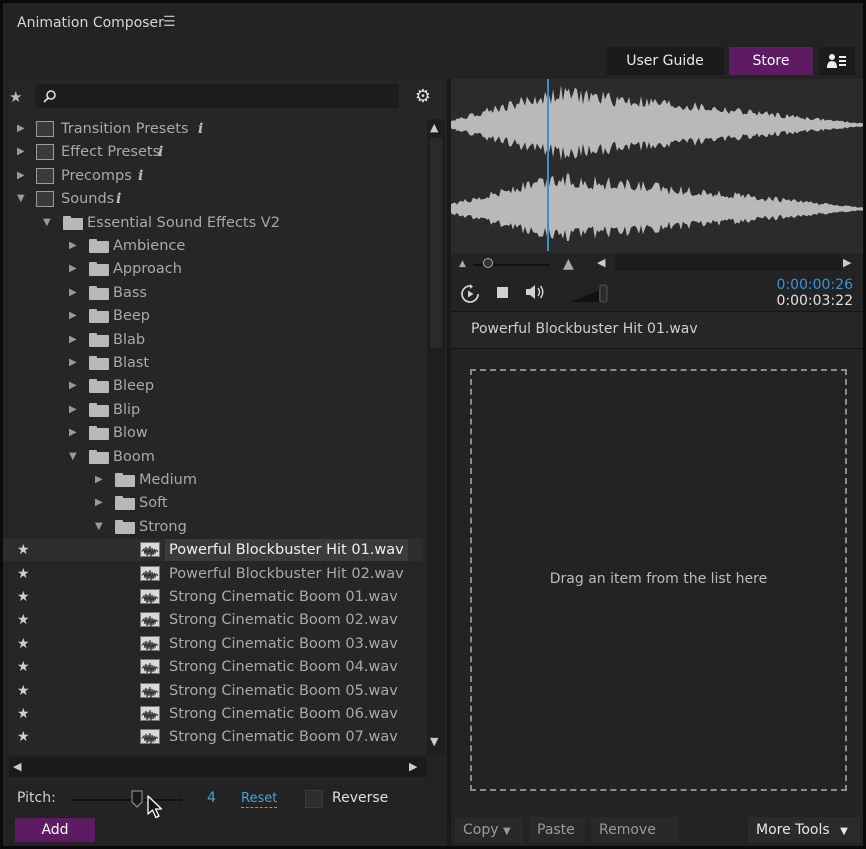  What do you see at coordinates (665, 61) in the screenshot?
I see `user-guide-button: User Guide` at bounding box center [665, 61].